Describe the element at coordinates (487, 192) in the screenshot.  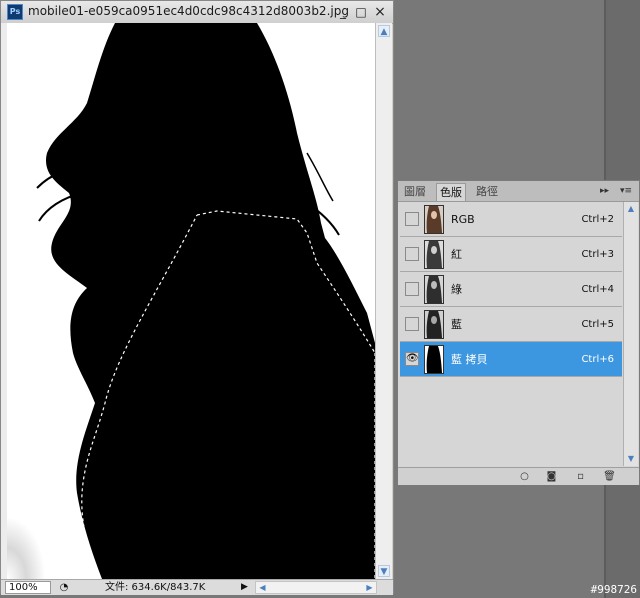
I see `tab-paths: 路徑` at that location.